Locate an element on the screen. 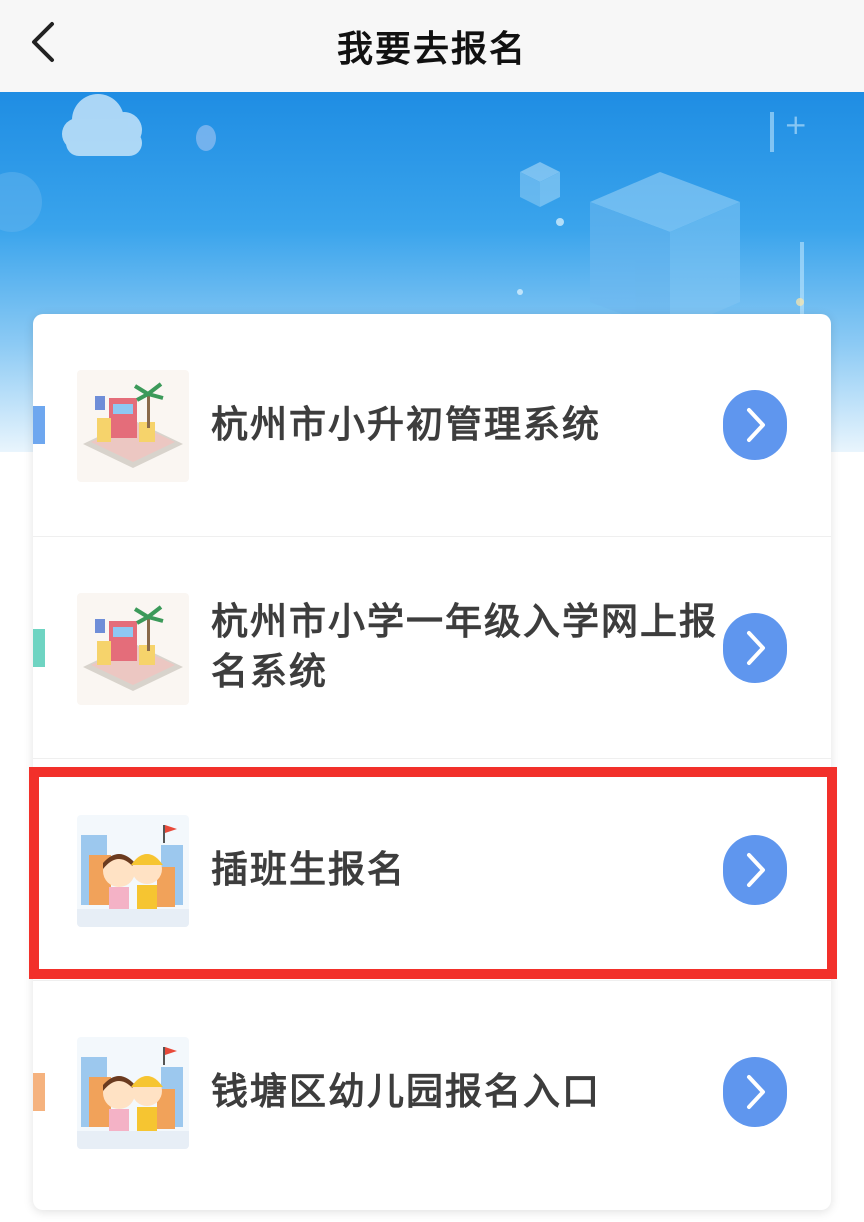  page-title: 我要去报名 is located at coordinates (431, 49).